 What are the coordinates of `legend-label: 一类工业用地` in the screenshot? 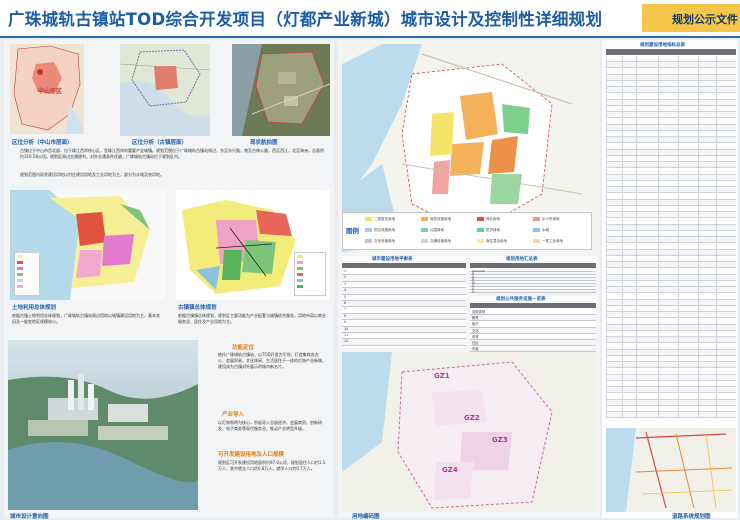 It's located at (552, 241).